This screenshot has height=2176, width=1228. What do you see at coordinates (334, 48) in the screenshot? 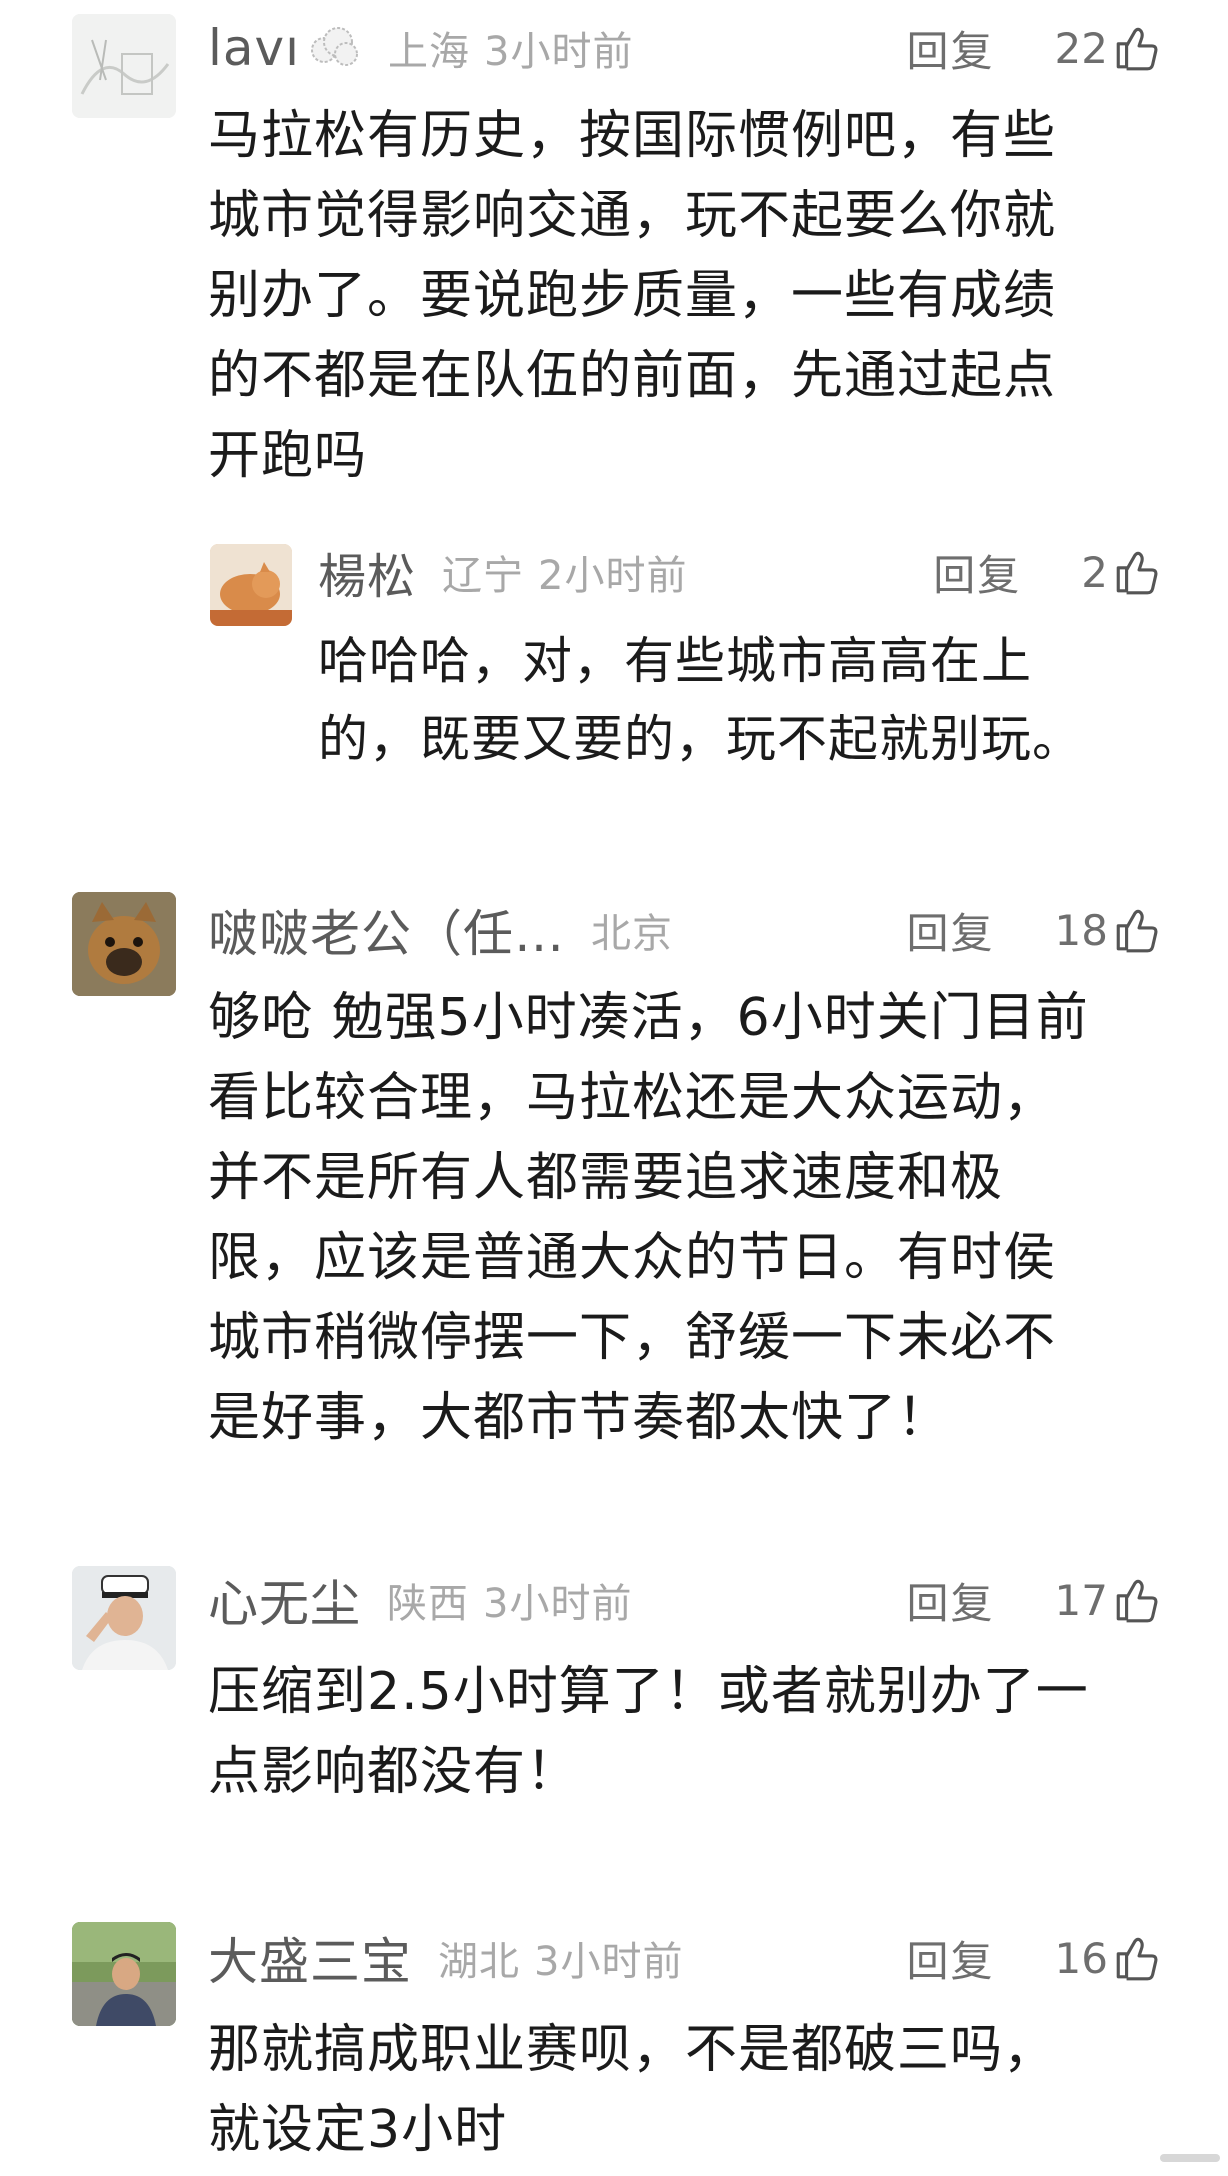
I see `cloud-icon` at bounding box center [334, 48].